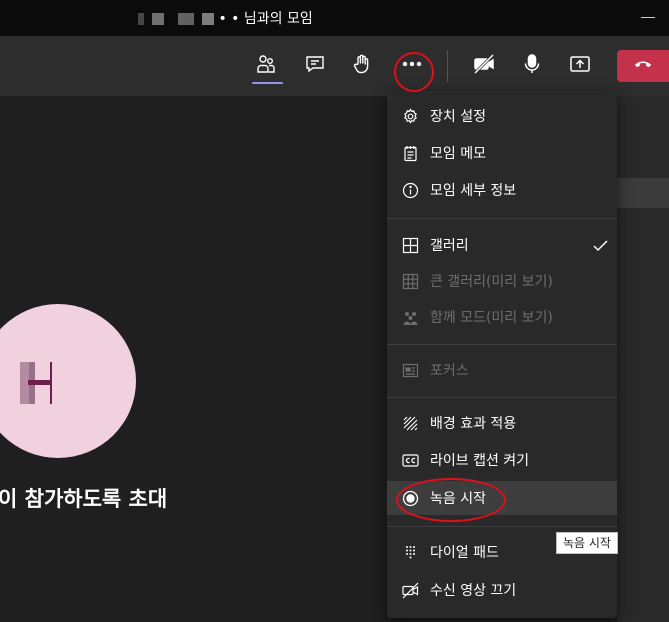  What do you see at coordinates (334, 18) in the screenshot?
I see `title-bar: • • 님과의 모임` at bounding box center [334, 18].